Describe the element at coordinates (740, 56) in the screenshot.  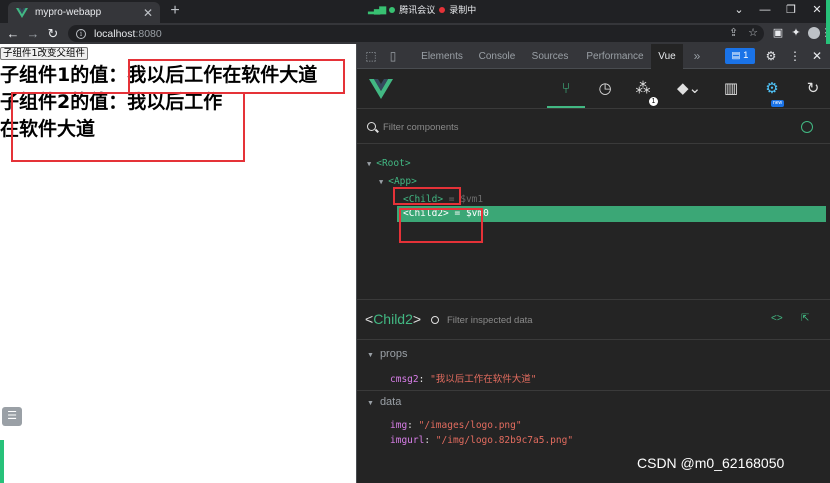
I see `issues-badge: ▤ 1` at that location.